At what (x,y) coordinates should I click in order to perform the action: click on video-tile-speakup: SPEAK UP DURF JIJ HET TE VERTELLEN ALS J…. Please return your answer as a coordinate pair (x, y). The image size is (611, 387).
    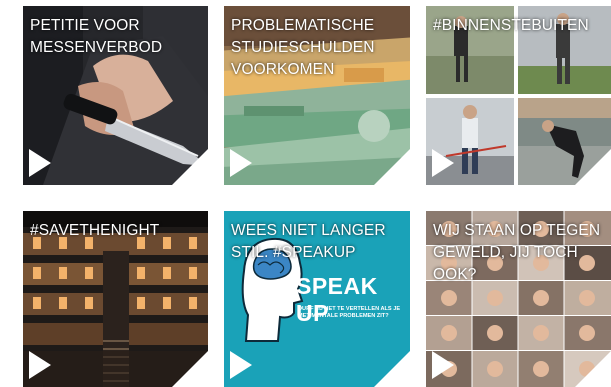
    Looking at the image, I should click on (317, 299).